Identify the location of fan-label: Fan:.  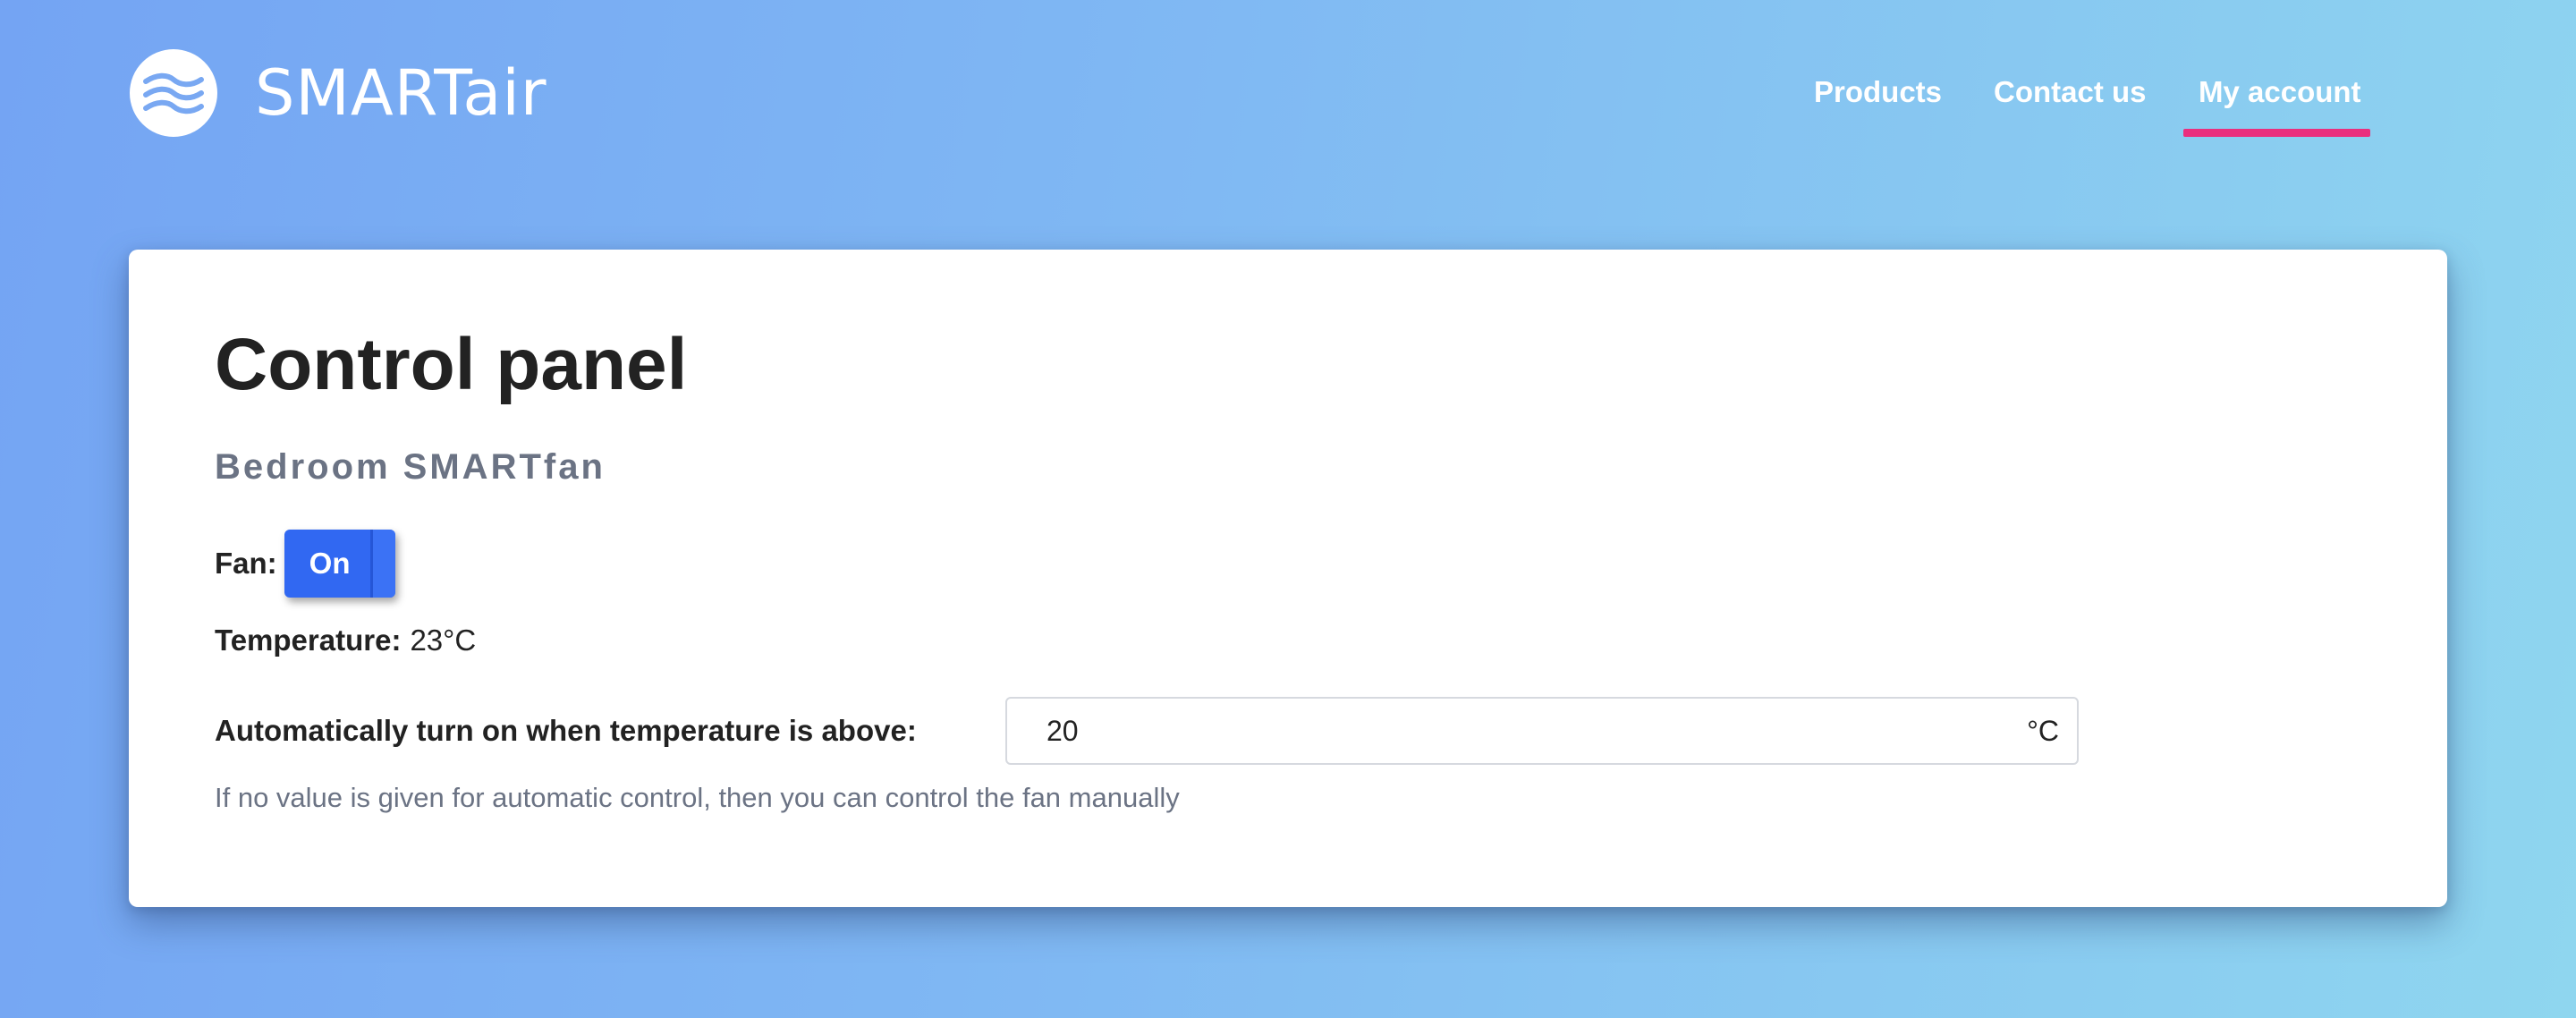
(246, 563).